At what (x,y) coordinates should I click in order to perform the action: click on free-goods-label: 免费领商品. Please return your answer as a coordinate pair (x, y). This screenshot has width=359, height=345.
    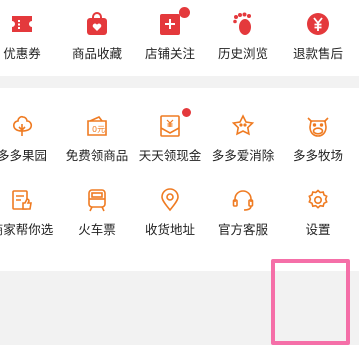
    Looking at the image, I should click on (97, 155).